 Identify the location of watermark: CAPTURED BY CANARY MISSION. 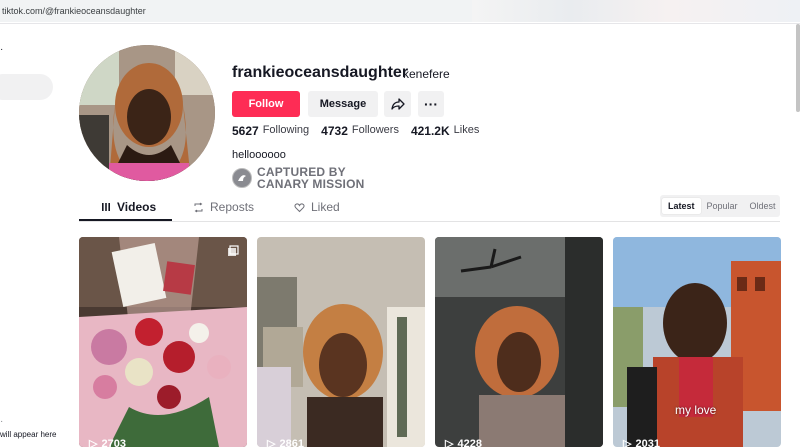
(298, 178).